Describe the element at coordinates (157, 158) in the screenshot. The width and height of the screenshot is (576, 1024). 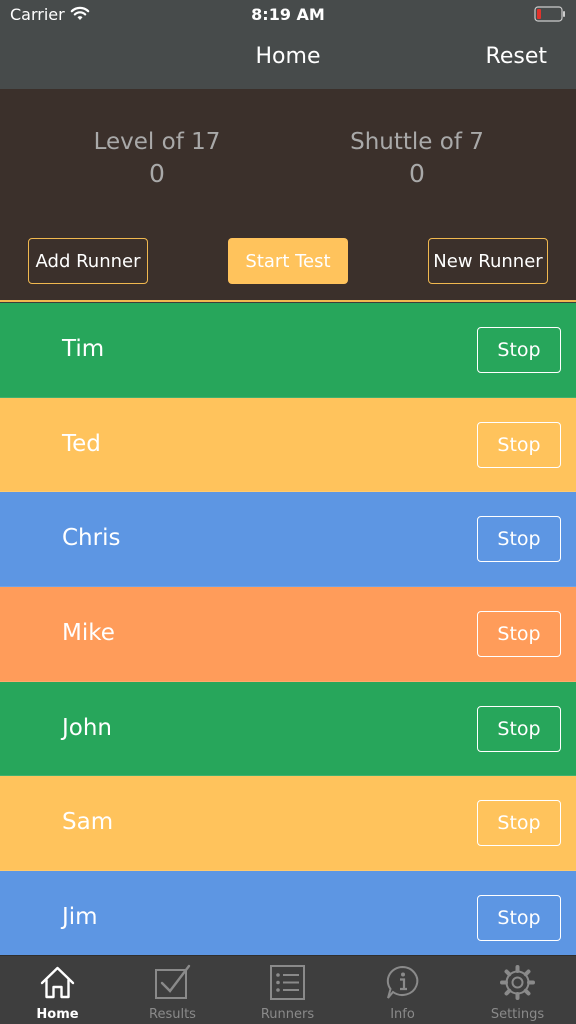
I see `level-stat: Level of 17 0` at that location.